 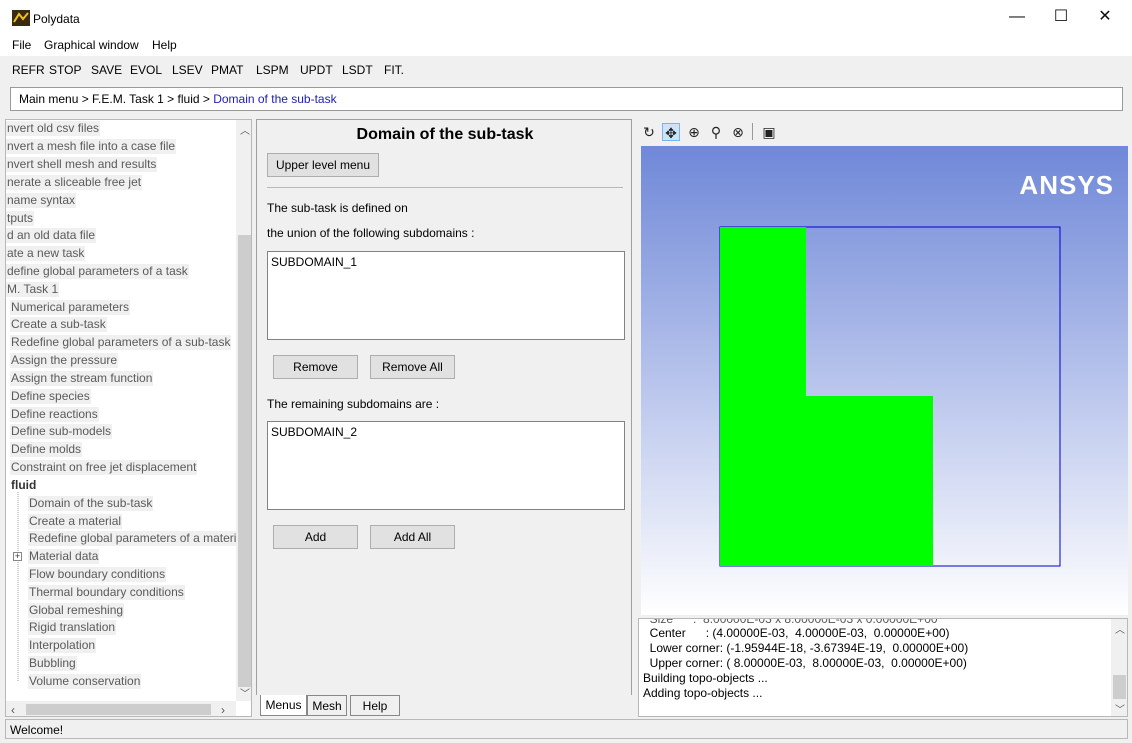 What do you see at coordinates (50, 396) in the screenshot?
I see `tree-item: Define species` at bounding box center [50, 396].